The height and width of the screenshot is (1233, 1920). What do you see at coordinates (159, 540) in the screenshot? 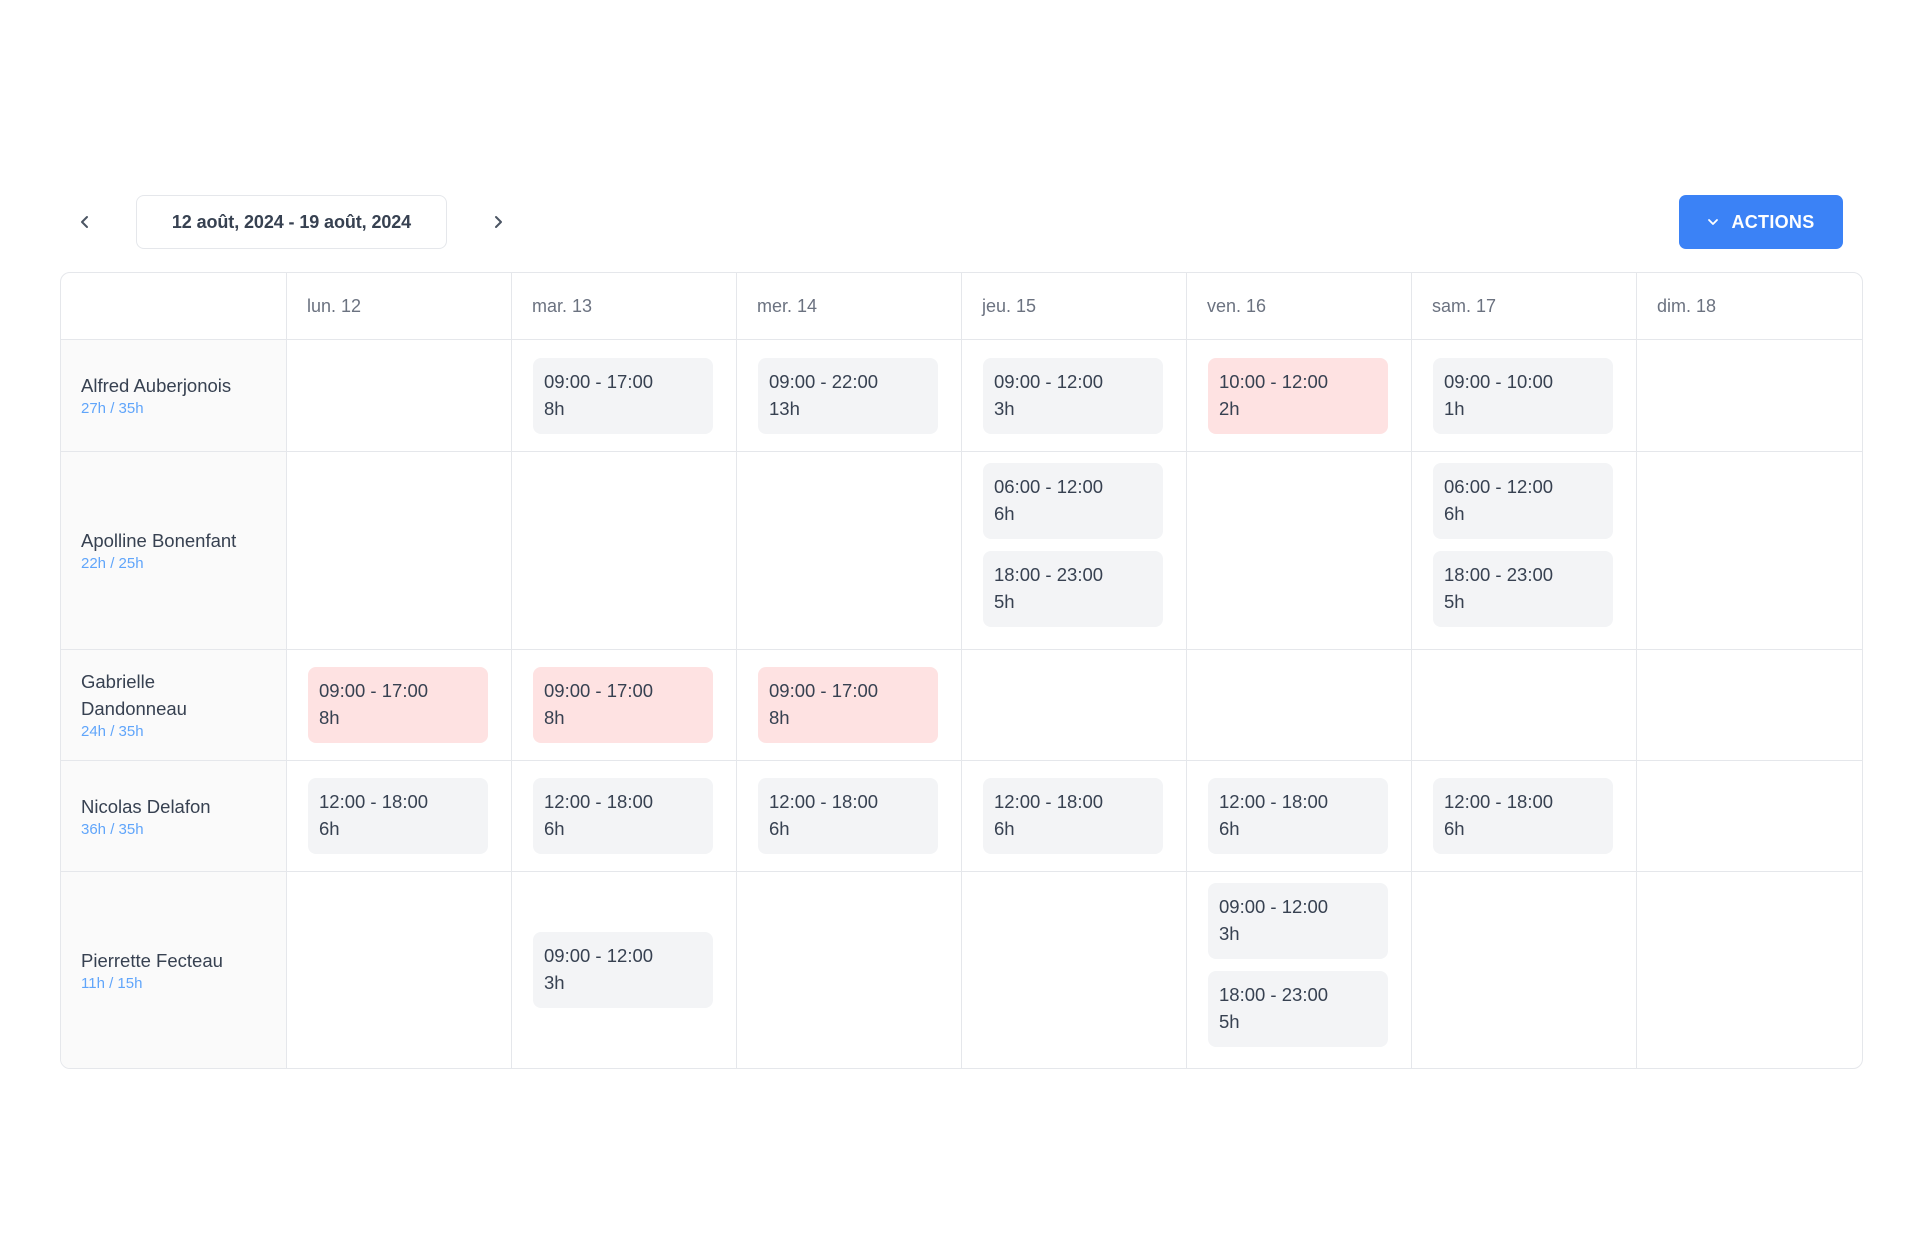
I see `employee-name: Apolline Bonenfant` at bounding box center [159, 540].